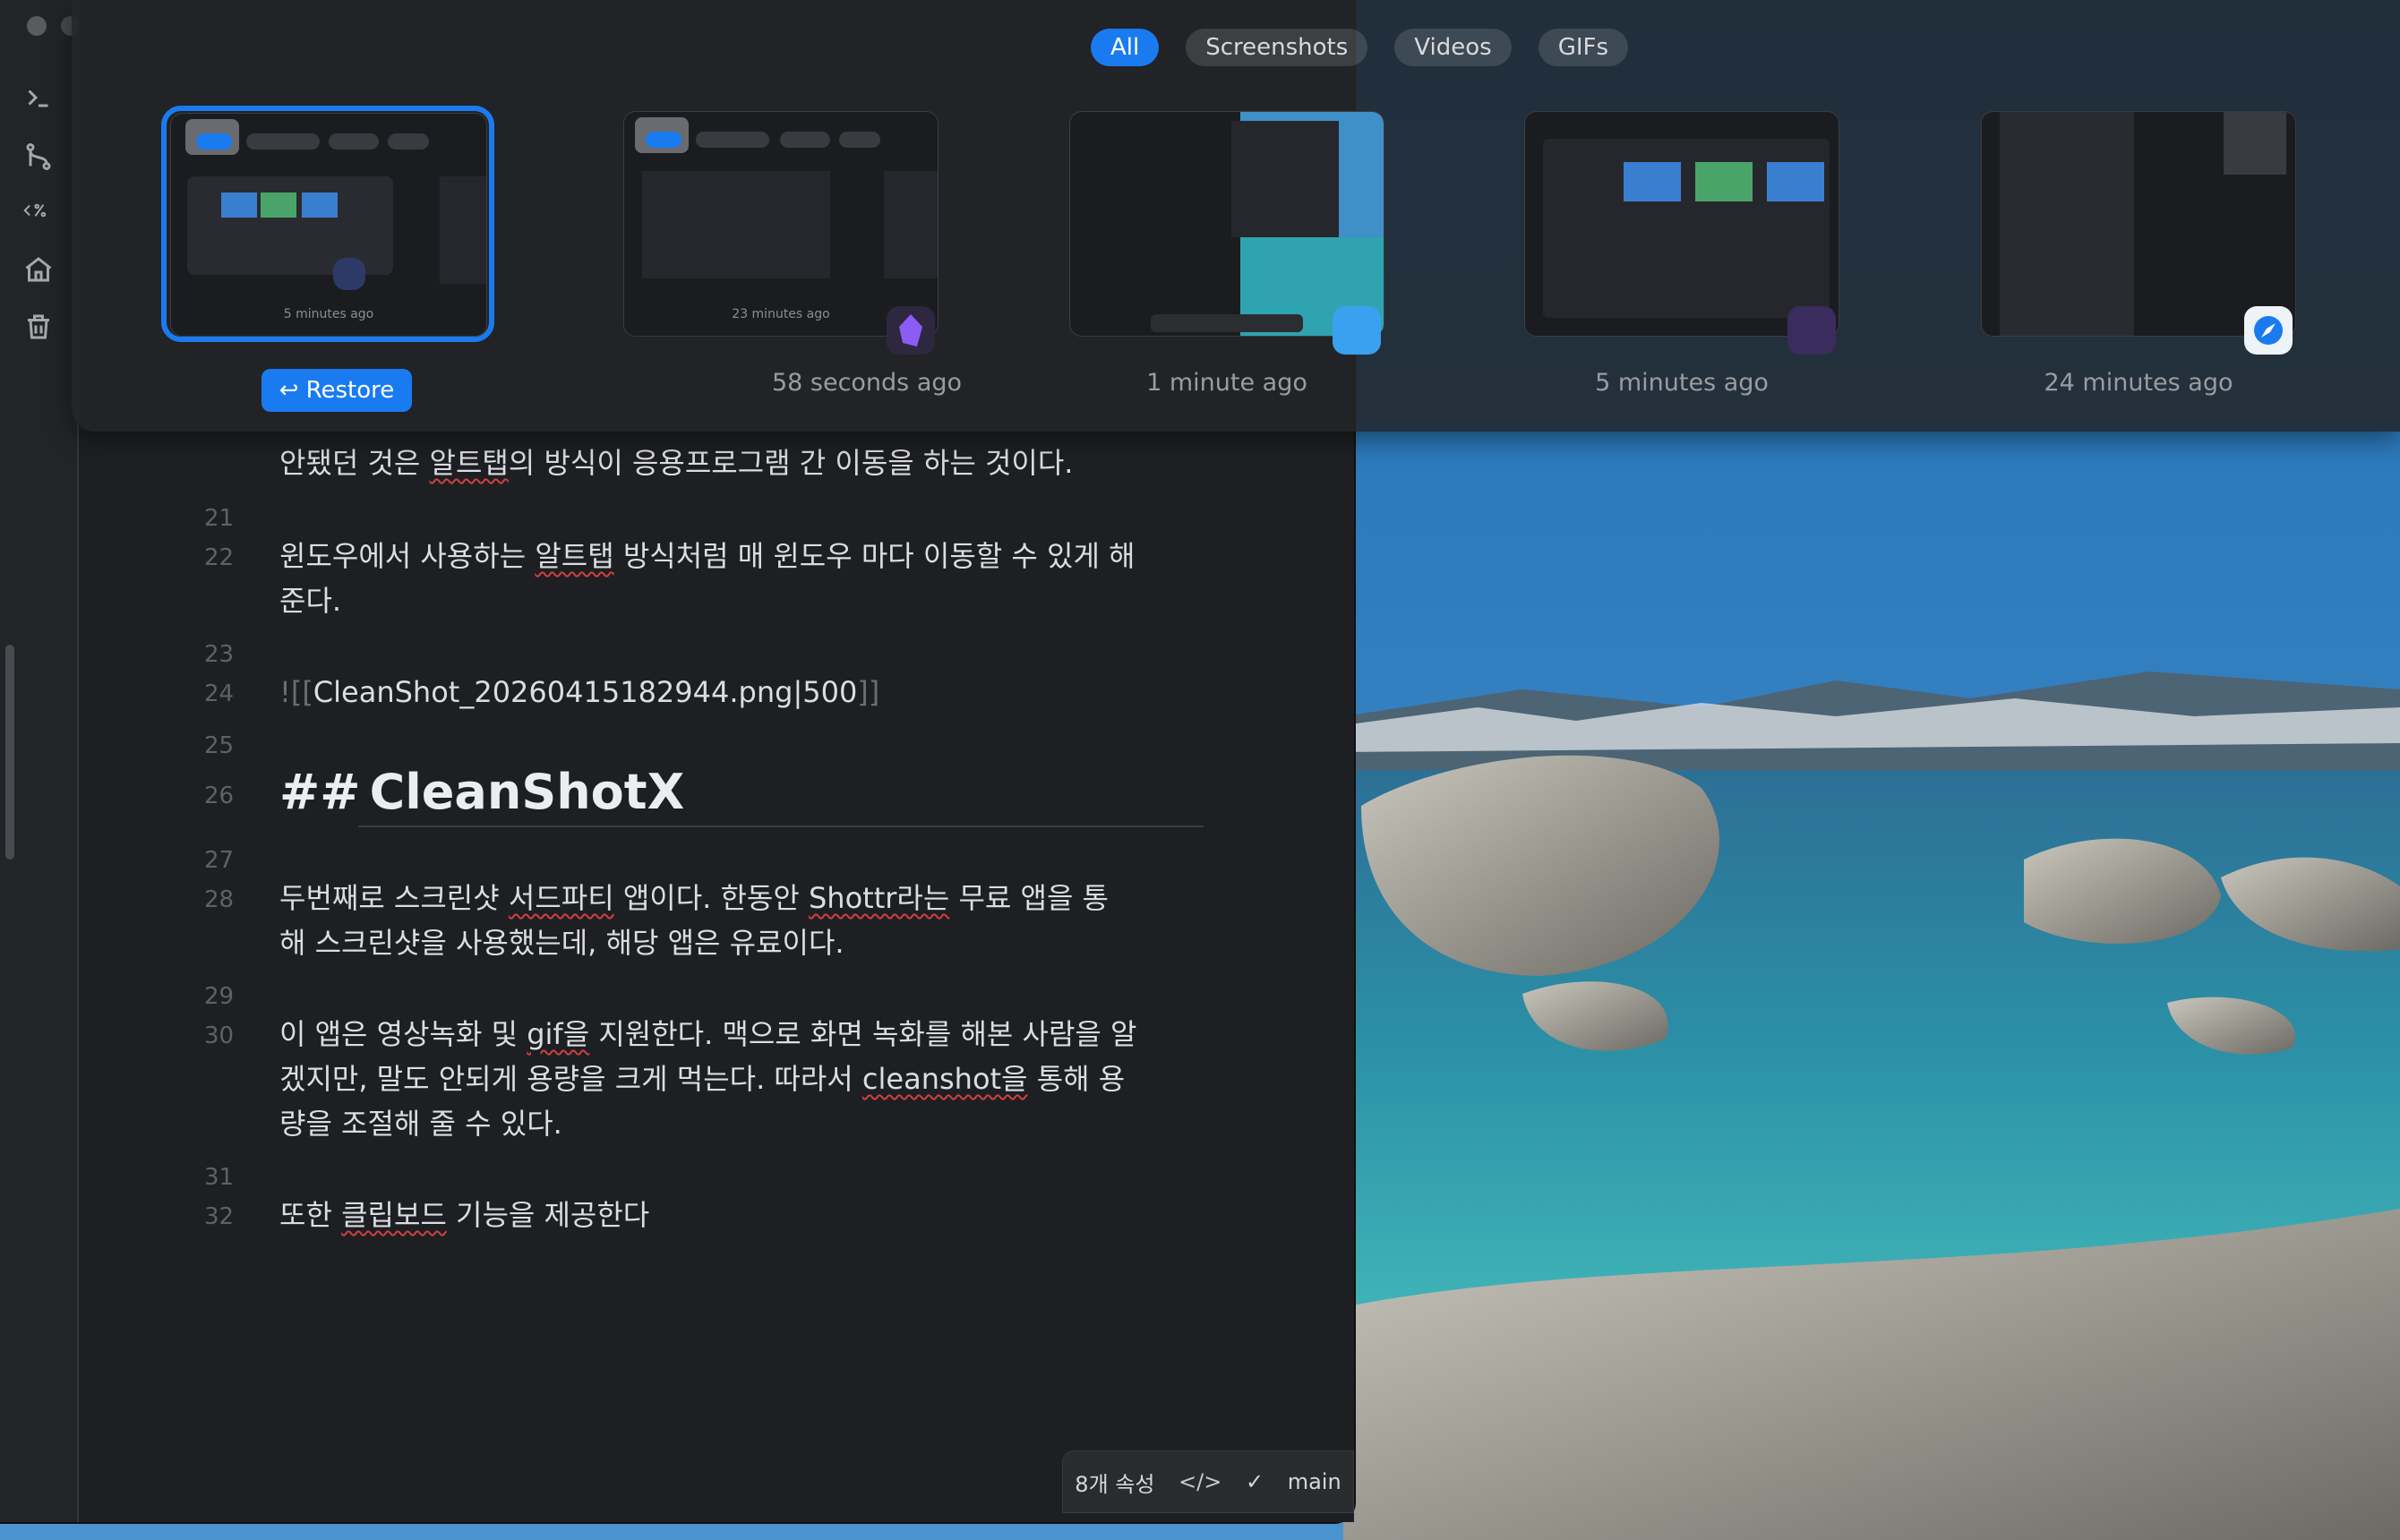  What do you see at coordinates (1277, 47) in the screenshot?
I see `filter-screenshots: Screenshots` at bounding box center [1277, 47].